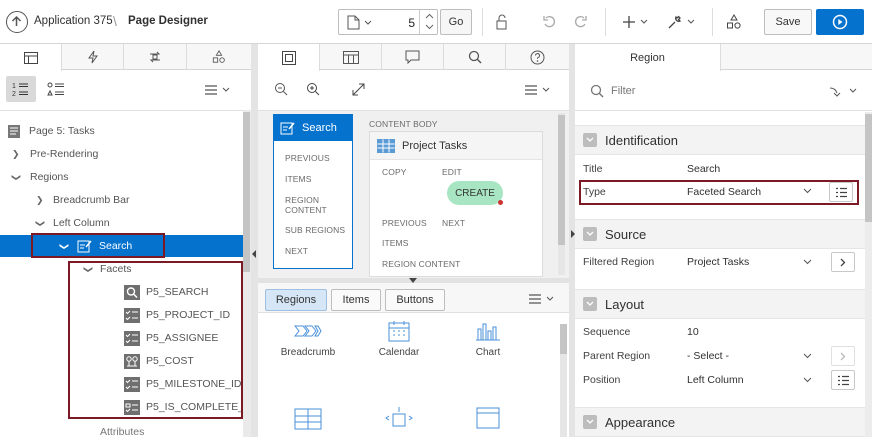  What do you see at coordinates (537, 57) in the screenshot?
I see `tab-help` at bounding box center [537, 57].